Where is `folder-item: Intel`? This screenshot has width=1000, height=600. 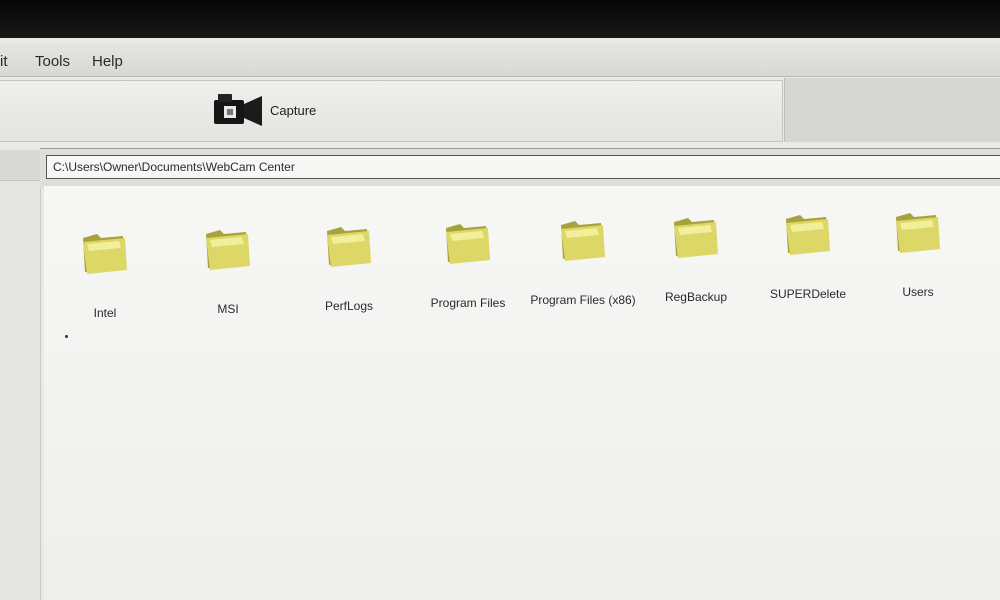 folder-item: Intel is located at coordinates (105, 286).